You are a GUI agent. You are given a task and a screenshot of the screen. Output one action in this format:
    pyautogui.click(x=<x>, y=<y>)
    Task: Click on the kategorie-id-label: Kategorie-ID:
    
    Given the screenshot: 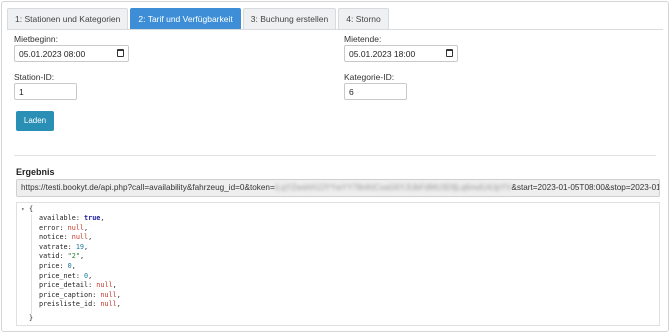 What is the action you would take?
    pyautogui.click(x=369, y=77)
    